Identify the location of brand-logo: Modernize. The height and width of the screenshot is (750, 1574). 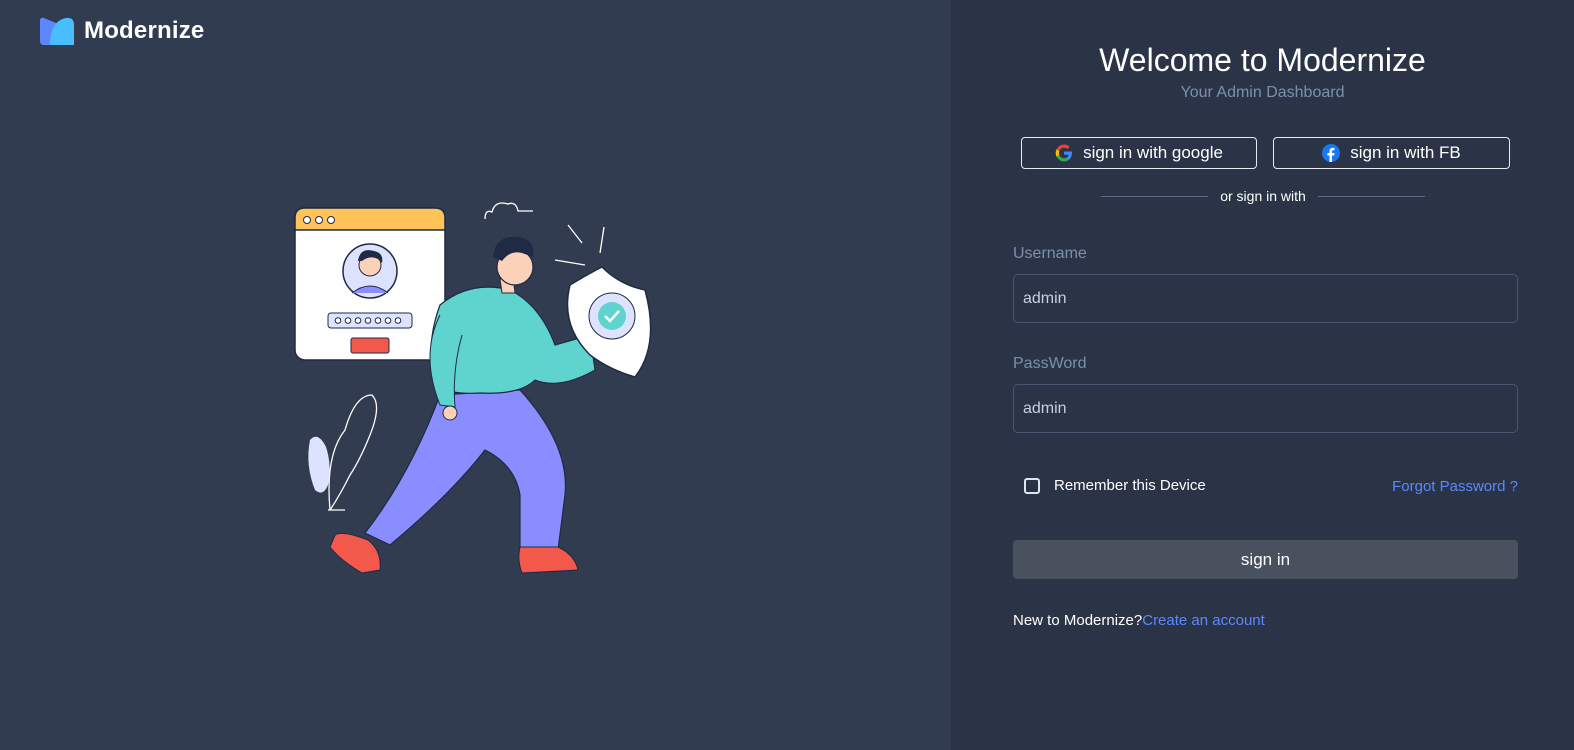
(122, 31).